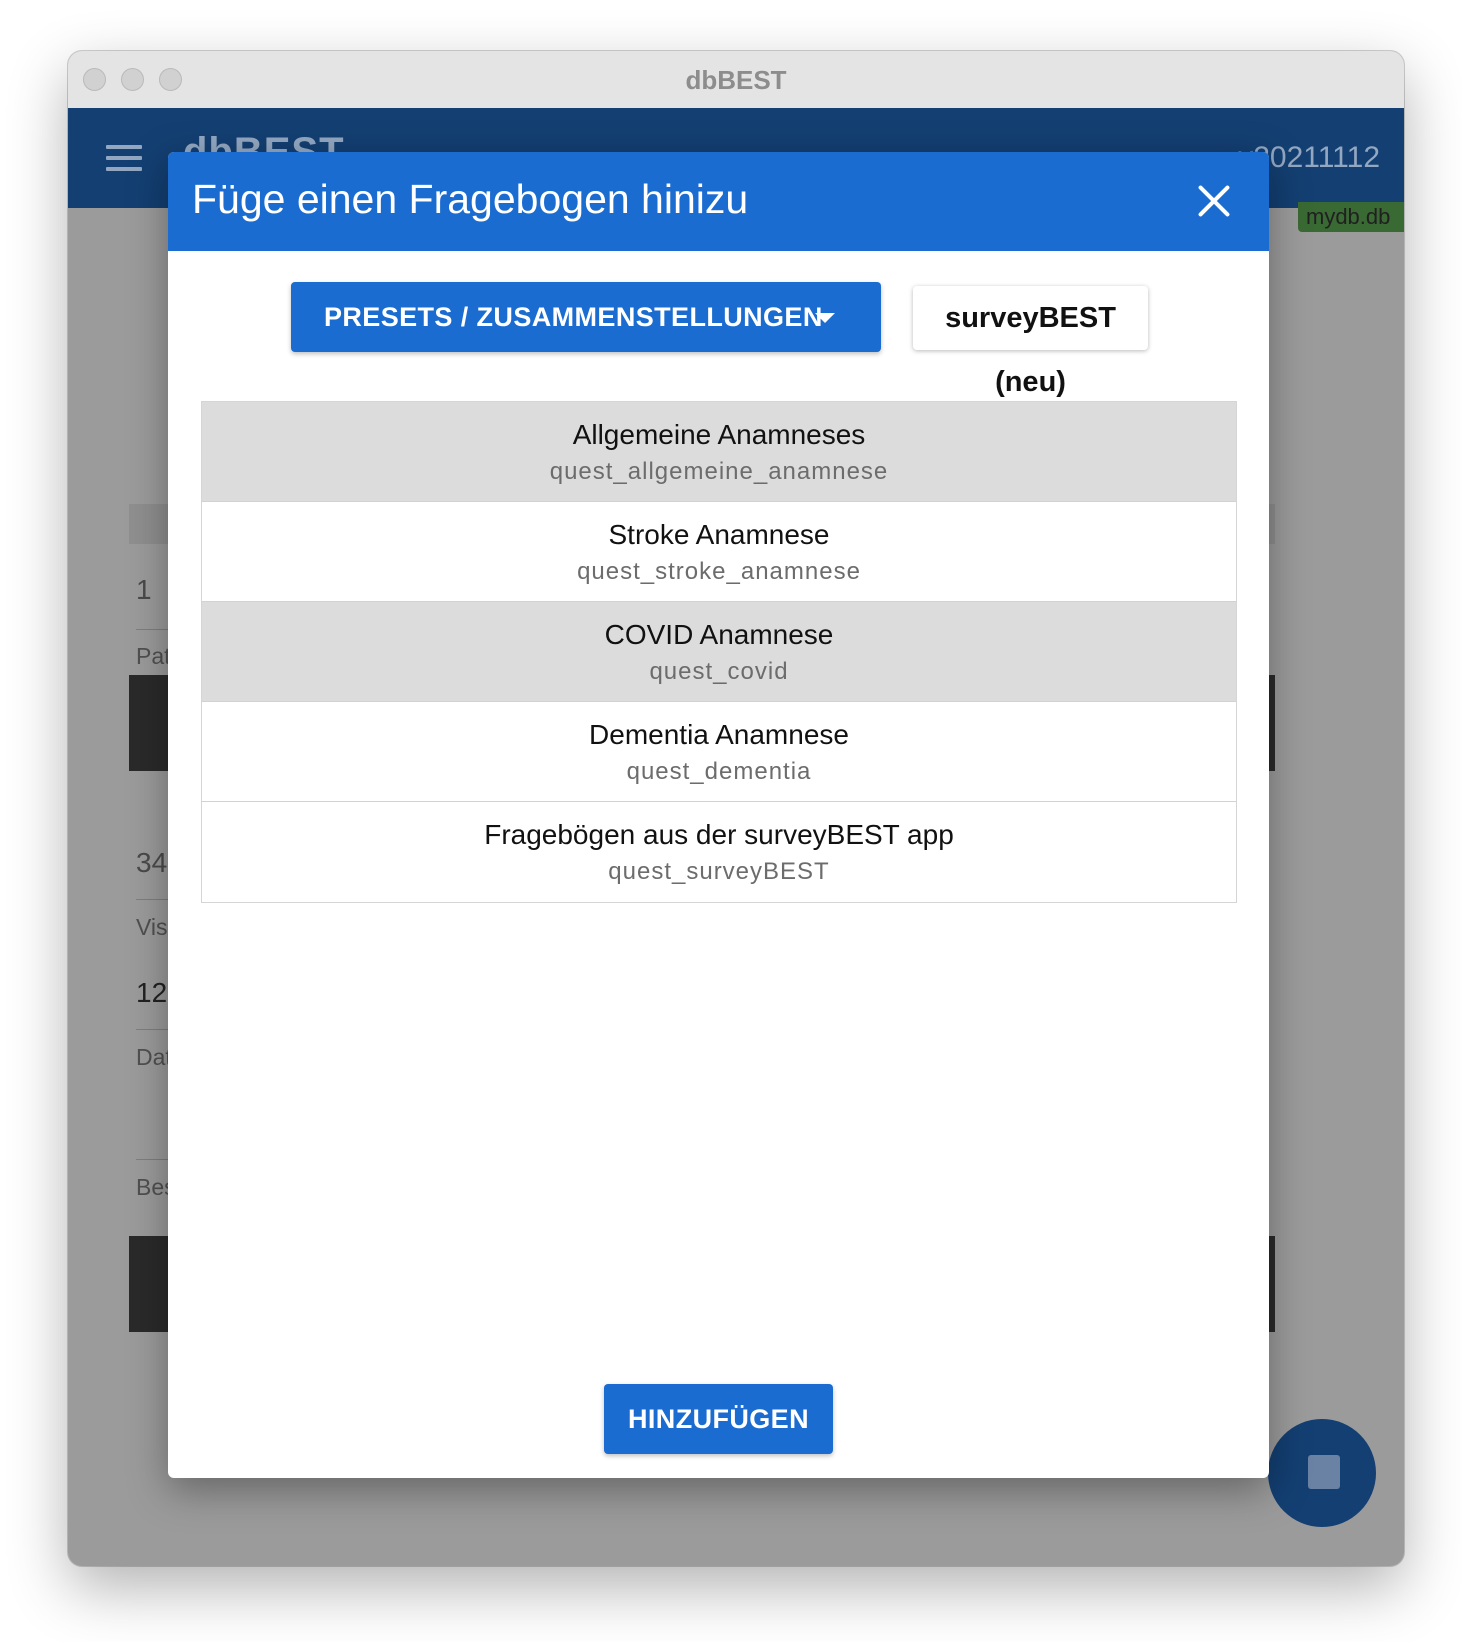 Image resolution: width=1462 pixels, height=1642 pixels. What do you see at coordinates (719, 671) in the screenshot?
I see `questionnaire-id: quest_covid` at bounding box center [719, 671].